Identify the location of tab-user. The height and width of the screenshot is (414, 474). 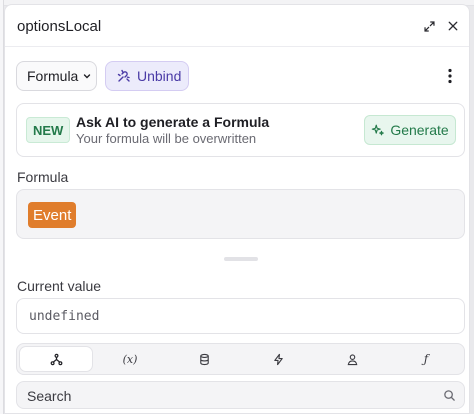
(352, 359).